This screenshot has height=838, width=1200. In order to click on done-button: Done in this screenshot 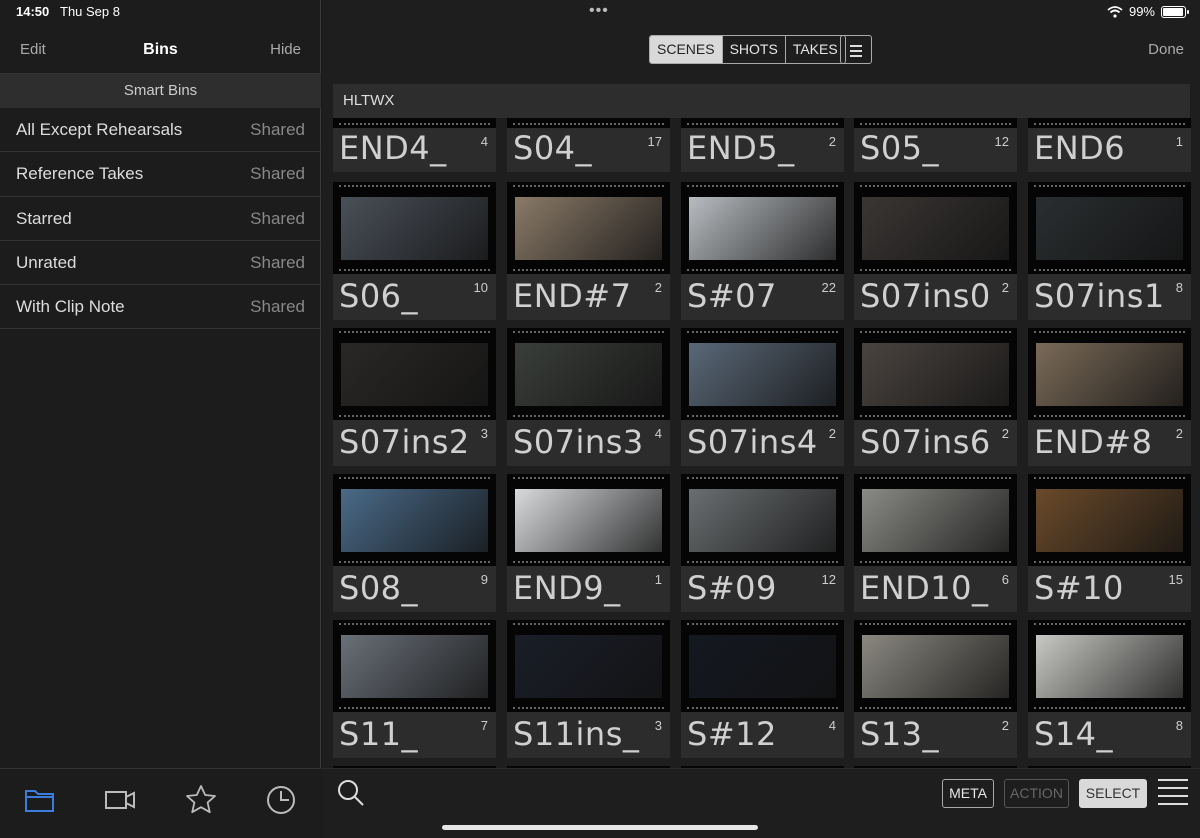, I will do `click(1166, 49)`.